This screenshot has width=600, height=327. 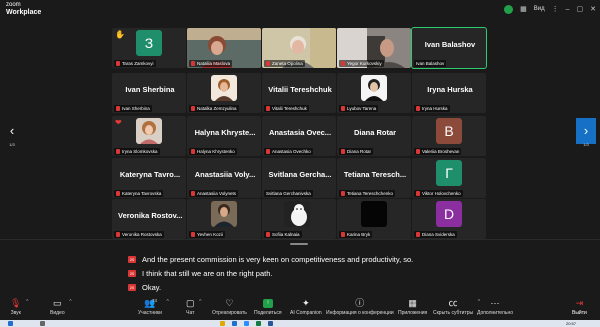 I want to click on excel-icon, so click(x=258, y=323).